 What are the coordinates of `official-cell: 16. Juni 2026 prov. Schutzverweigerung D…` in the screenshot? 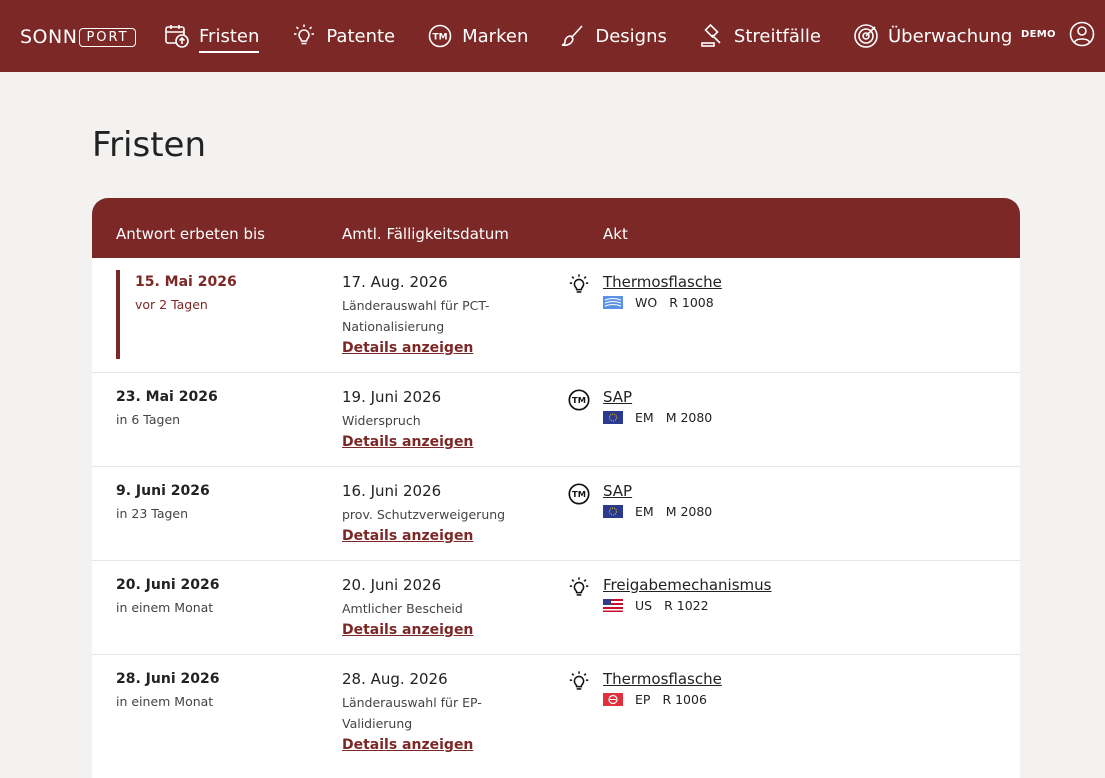 It's located at (427, 513).